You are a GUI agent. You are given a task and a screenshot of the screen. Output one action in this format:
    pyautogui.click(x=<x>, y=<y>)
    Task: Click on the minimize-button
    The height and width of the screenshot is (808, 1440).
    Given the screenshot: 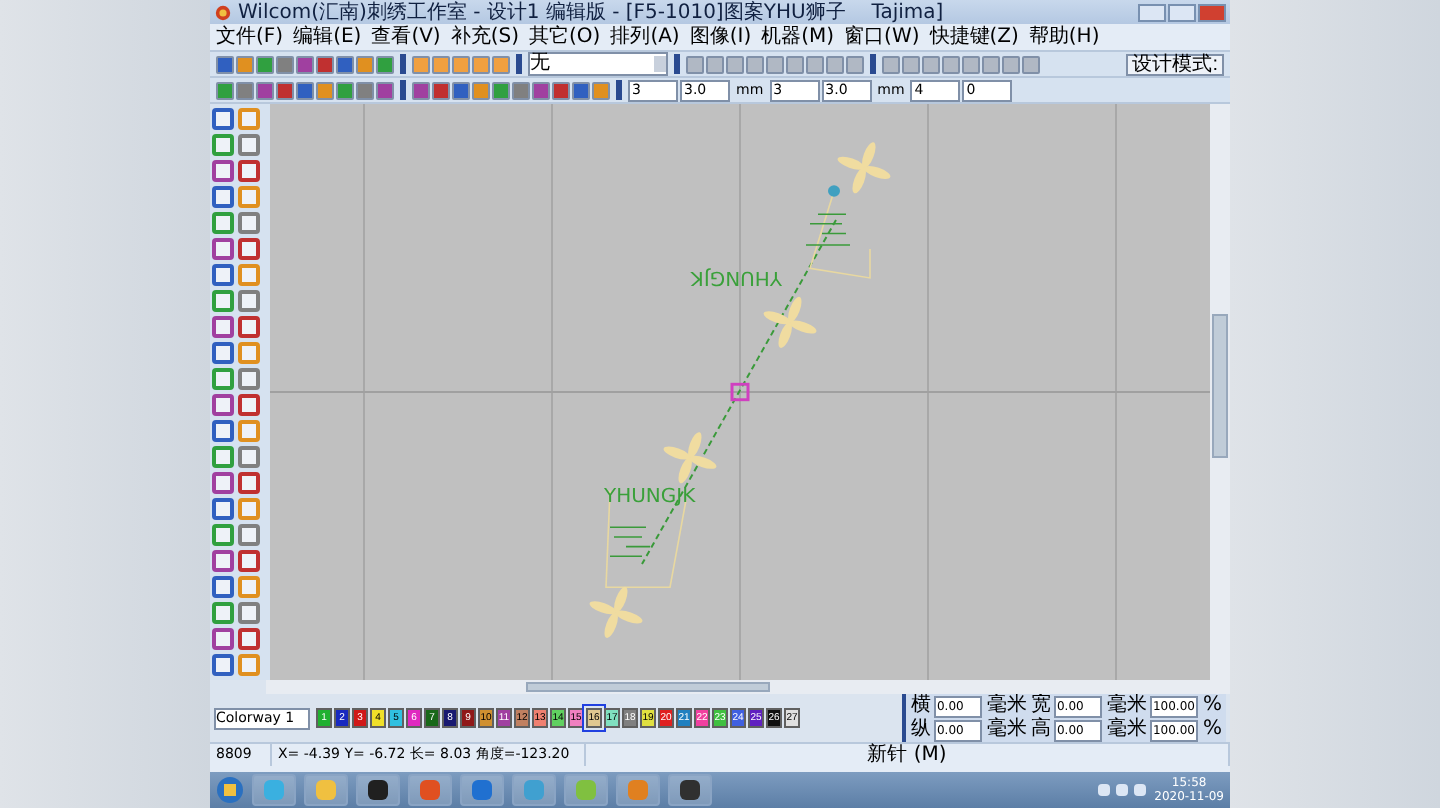 What is the action you would take?
    pyautogui.click(x=1152, y=12)
    